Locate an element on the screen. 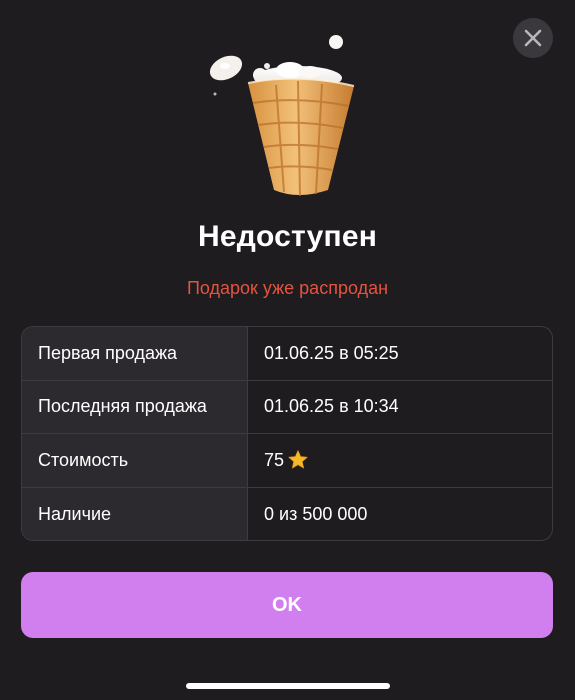 The image size is (575, 700). dialog-title: Недоступен is located at coordinates (287, 236).